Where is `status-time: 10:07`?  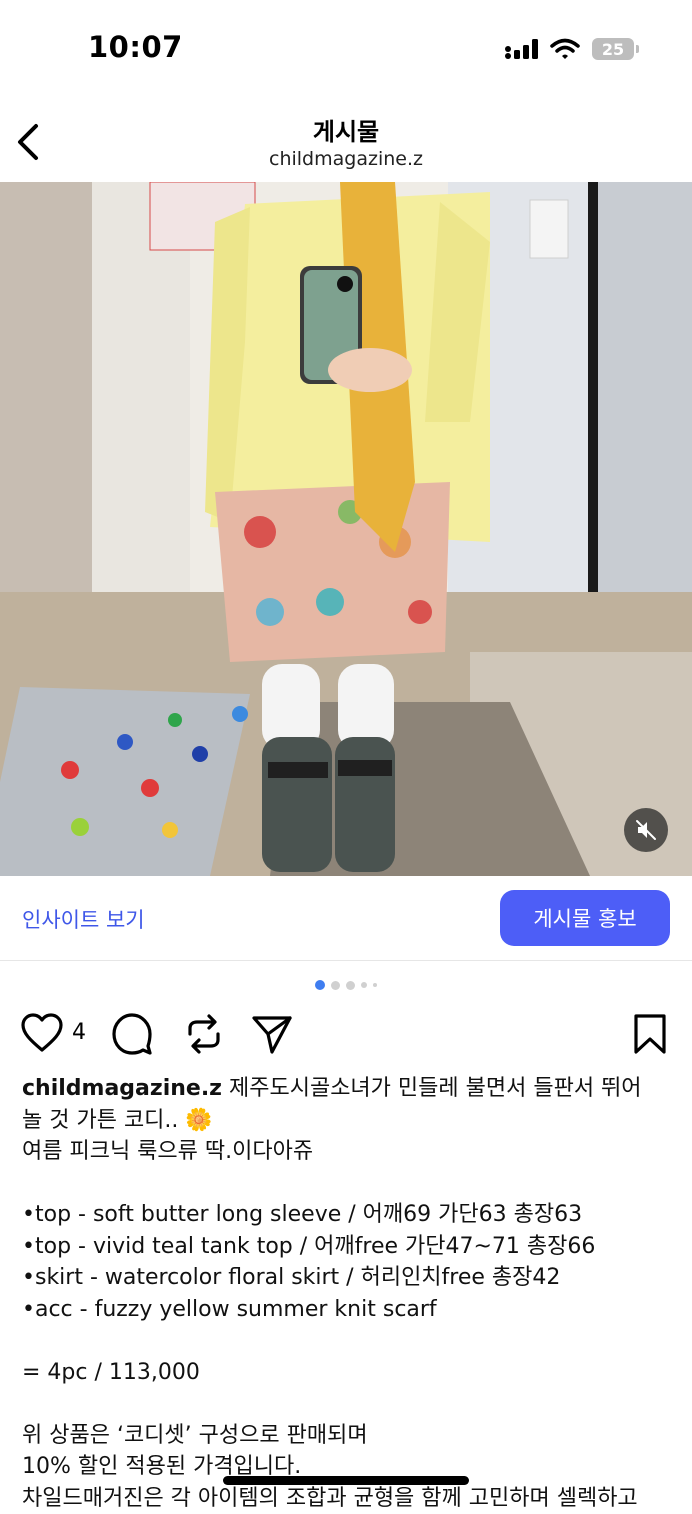 status-time: 10:07 is located at coordinates (135, 47).